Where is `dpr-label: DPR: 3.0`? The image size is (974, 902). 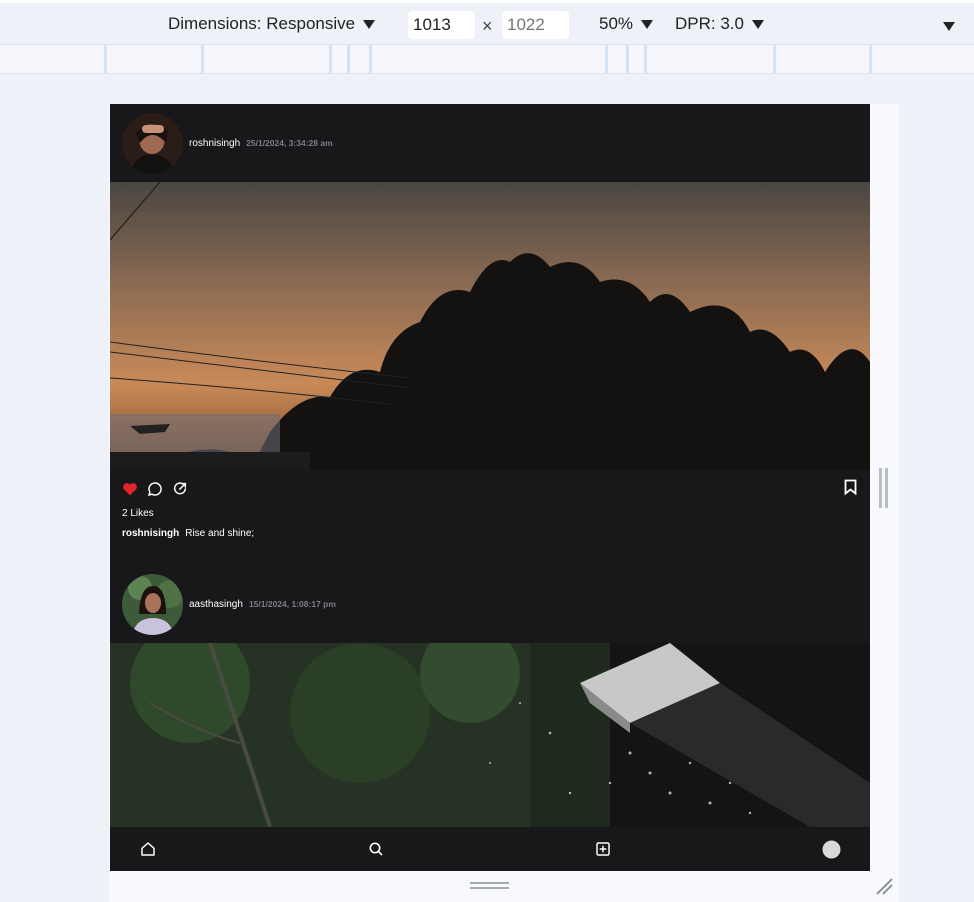
dpr-label: DPR: 3.0 is located at coordinates (709, 23).